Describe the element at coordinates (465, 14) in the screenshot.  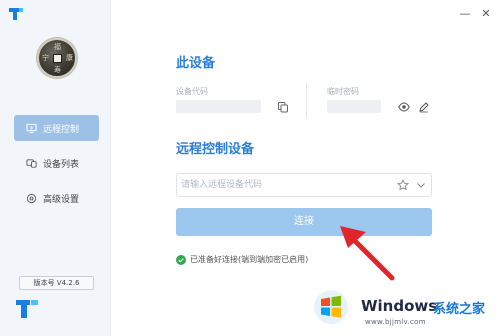
I see `minimize-button: —` at that location.